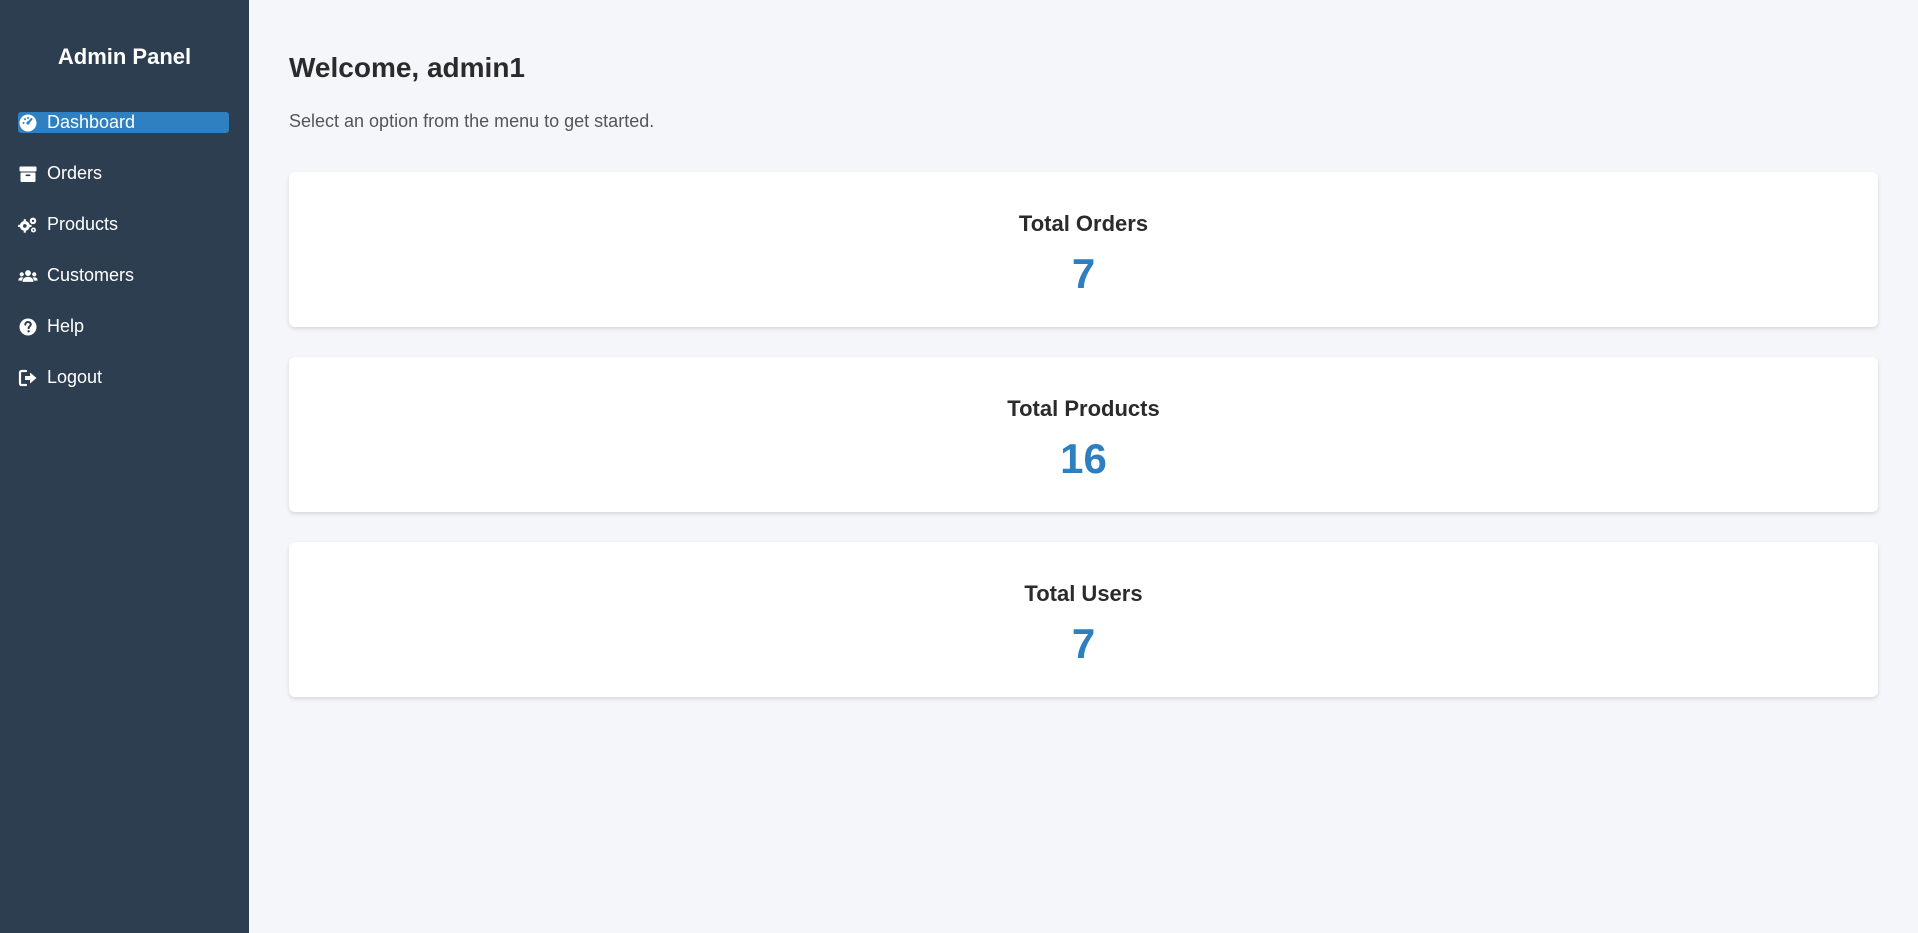  What do you see at coordinates (28, 327) in the screenshot?
I see `question-circle-icon` at bounding box center [28, 327].